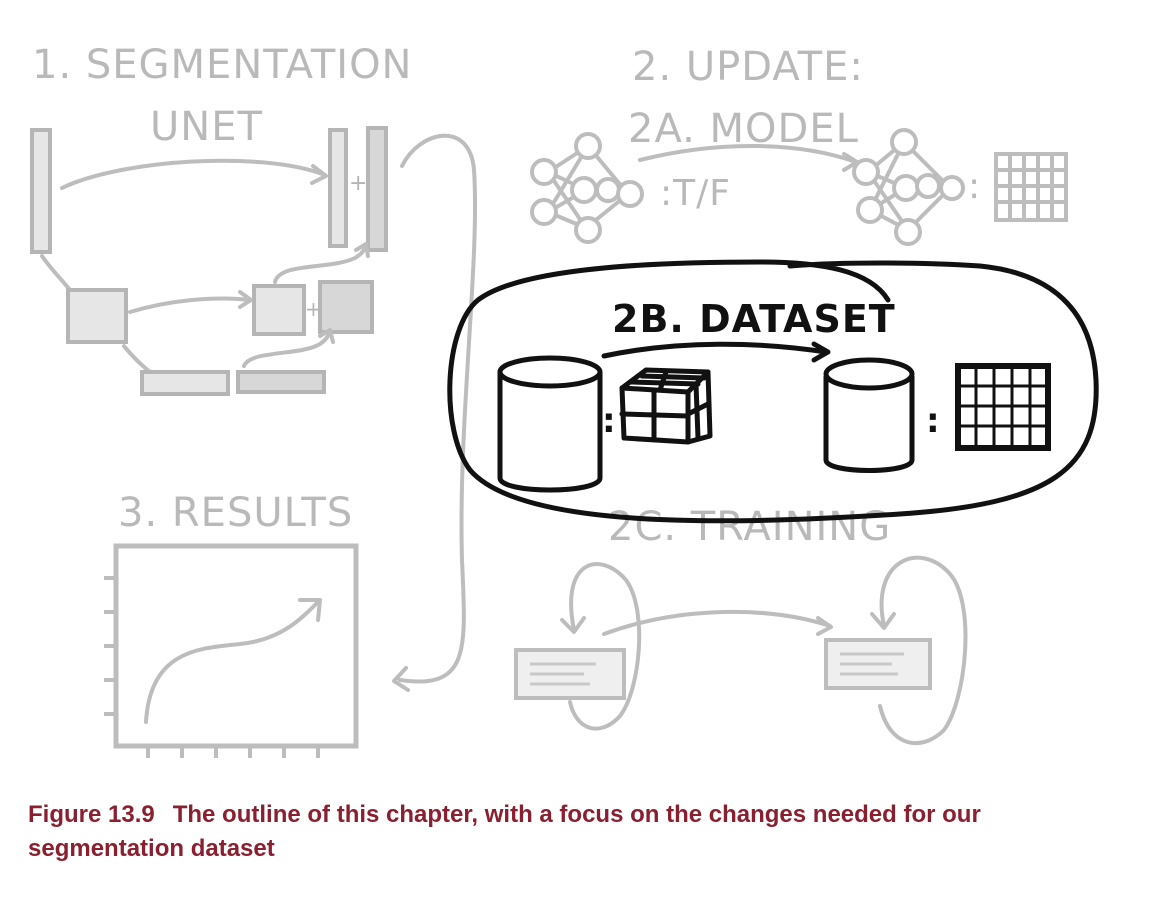  What do you see at coordinates (748, 67) in the screenshot?
I see `update-heading: 2. UPDATE:` at bounding box center [748, 67].